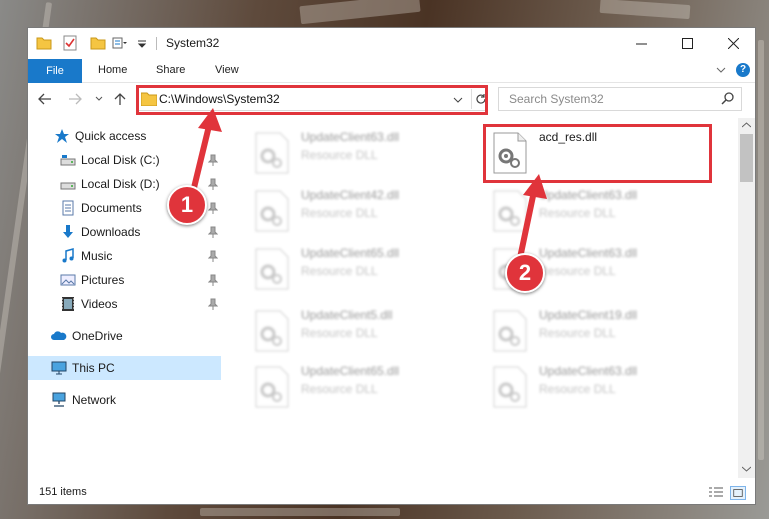 This screenshot has height=519, width=769. What do you see at coordinates (358, 211) in the screenshot?
I see `file-item: UpdateClient42.dll Resource DLL` at bounding box center [358, 211].